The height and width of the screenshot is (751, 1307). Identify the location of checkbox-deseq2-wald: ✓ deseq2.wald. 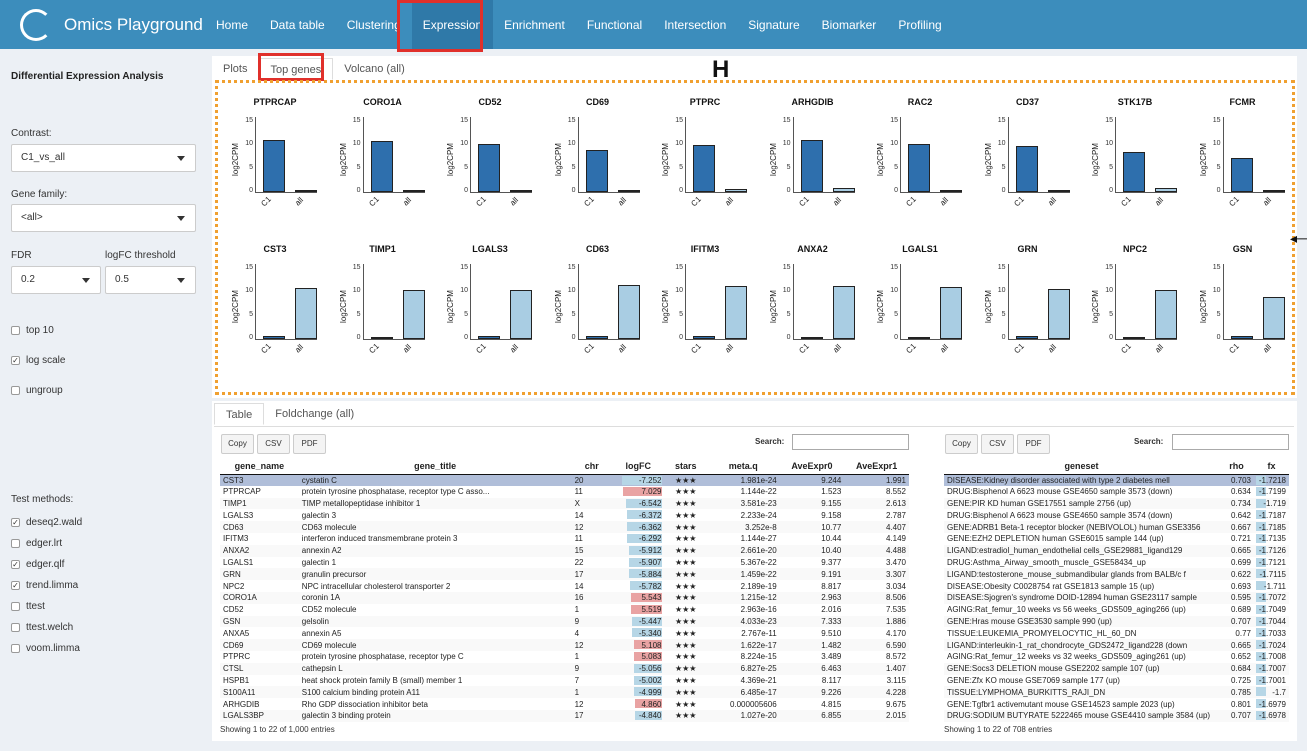
(46, 522).